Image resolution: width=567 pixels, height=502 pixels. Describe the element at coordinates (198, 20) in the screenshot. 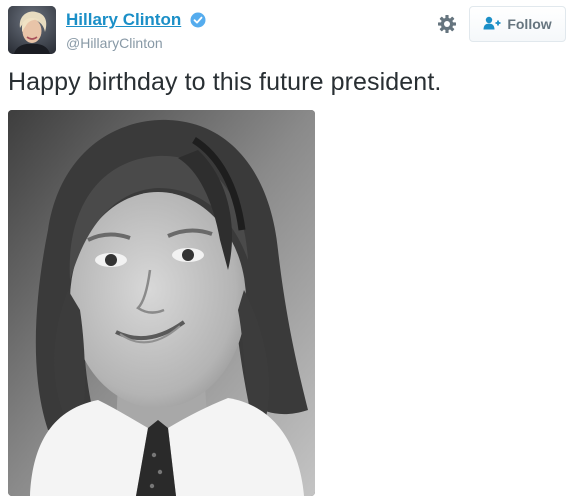

I see `verified-badge-icon` at that location.